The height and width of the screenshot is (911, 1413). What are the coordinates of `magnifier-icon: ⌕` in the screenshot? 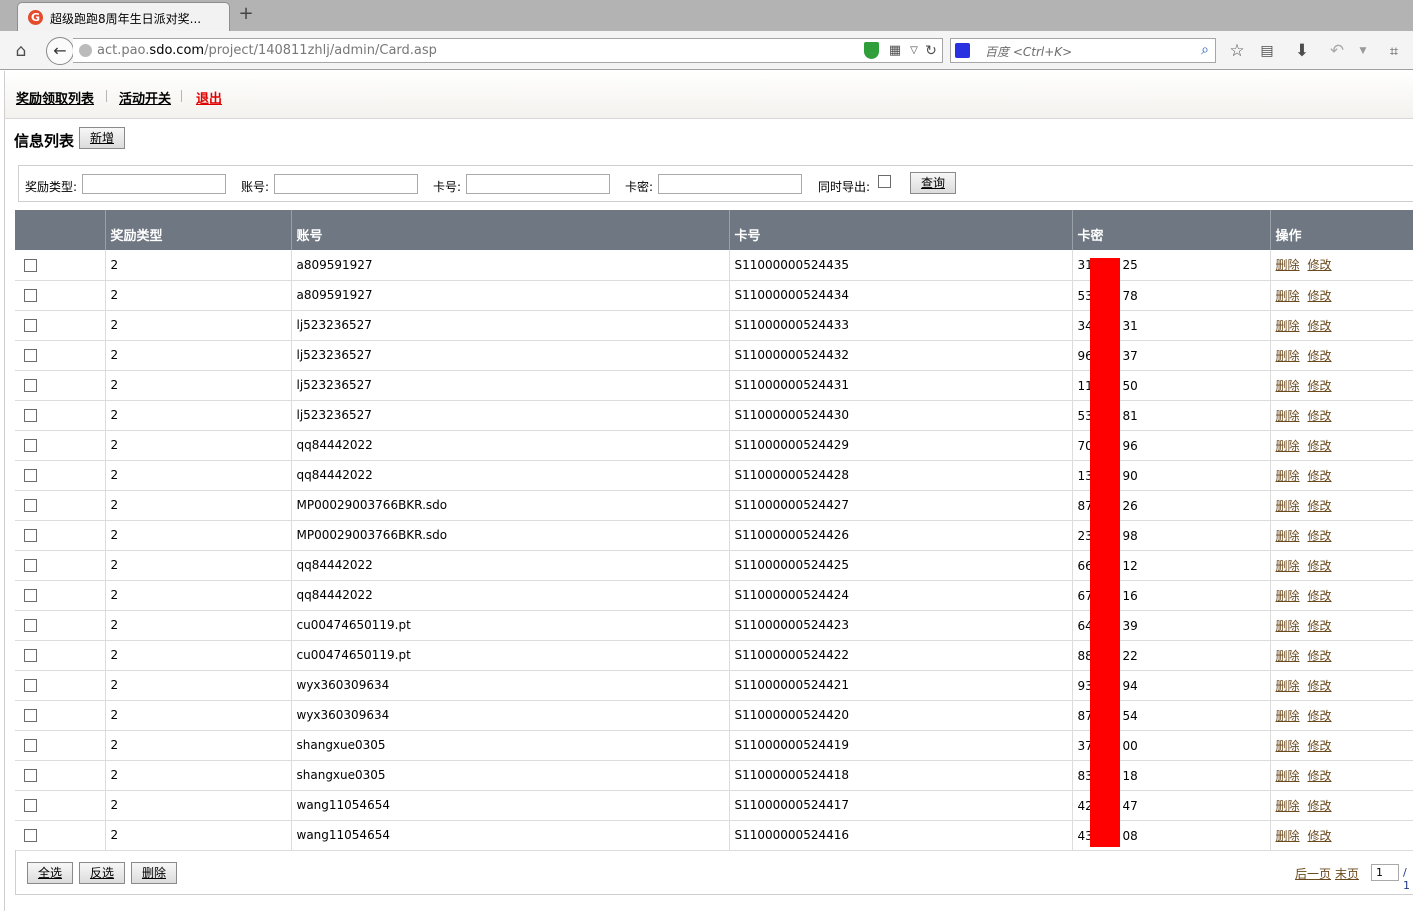 It's located at (1205, 50).